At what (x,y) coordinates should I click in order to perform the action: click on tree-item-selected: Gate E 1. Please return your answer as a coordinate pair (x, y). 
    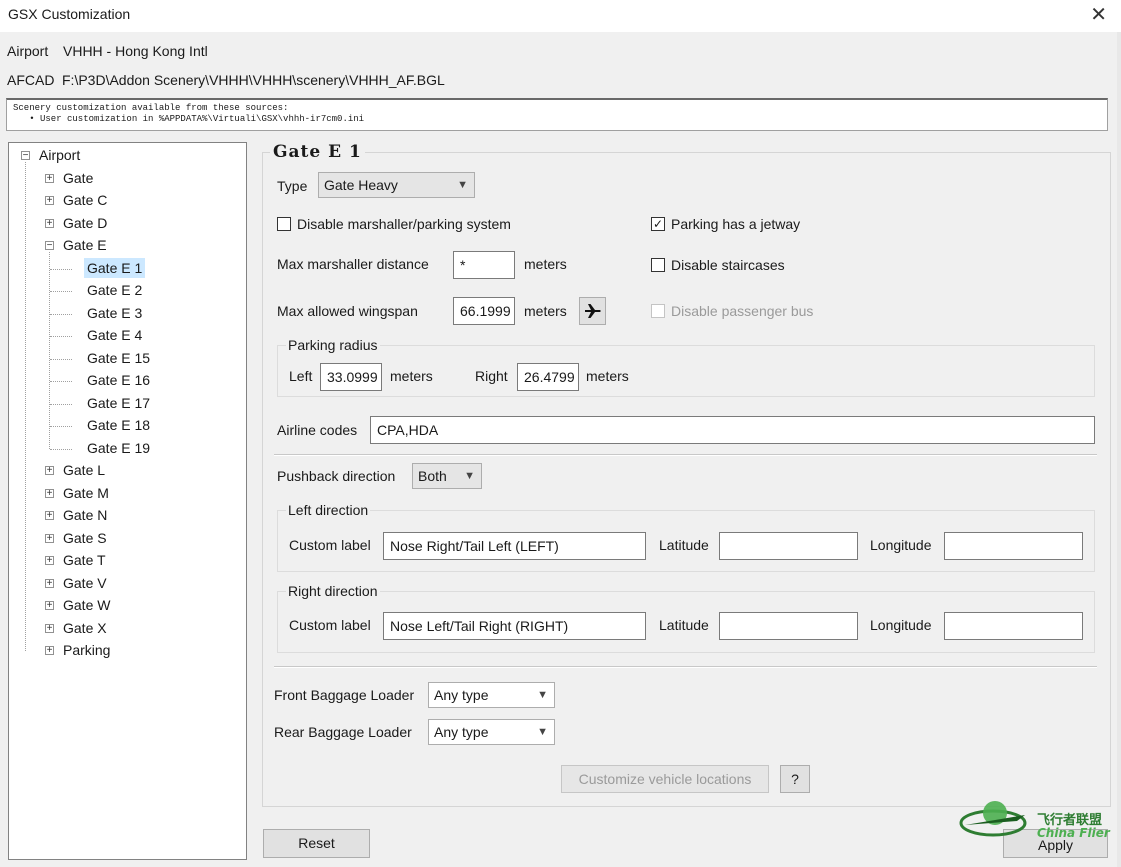
    Looking at the image, I should click on (115, 267).